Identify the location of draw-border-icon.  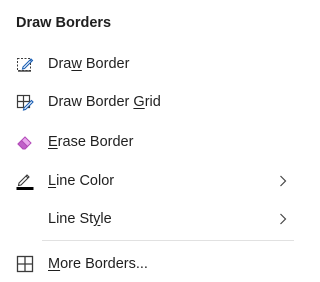
(25, 64).